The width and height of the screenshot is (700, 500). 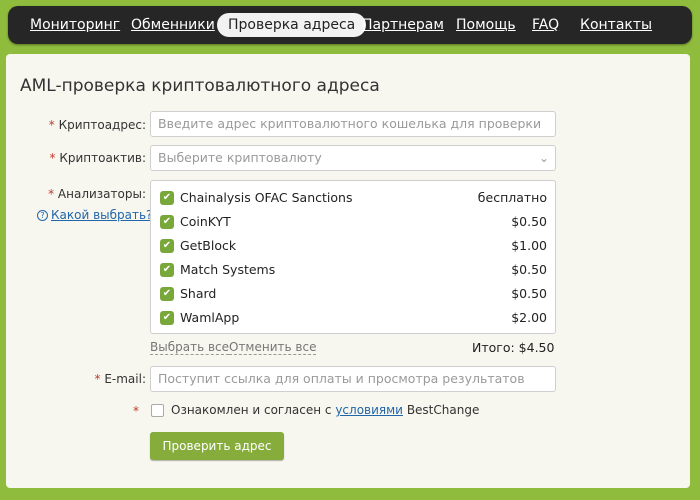 I want to click on nav-item-contacts: Контакты, so click(x=616, y=25).